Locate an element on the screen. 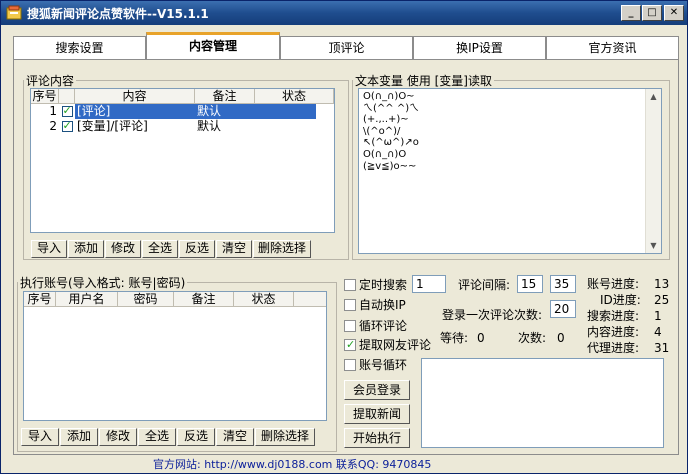  comments-legend: 评论内容 is located at coordinates (50, 81).